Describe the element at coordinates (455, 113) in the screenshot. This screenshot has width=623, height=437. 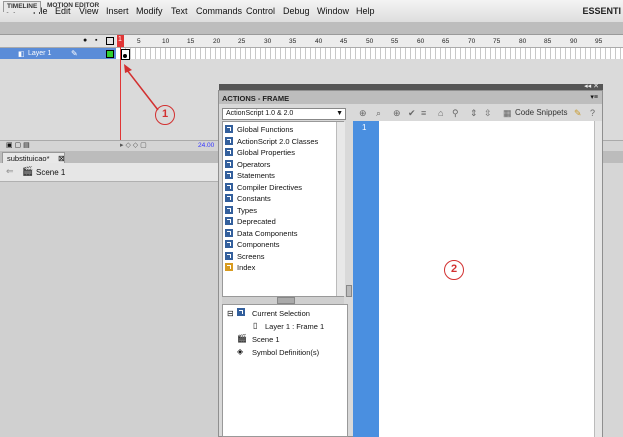
I see `debug-options-icon: ⚲` at that location.